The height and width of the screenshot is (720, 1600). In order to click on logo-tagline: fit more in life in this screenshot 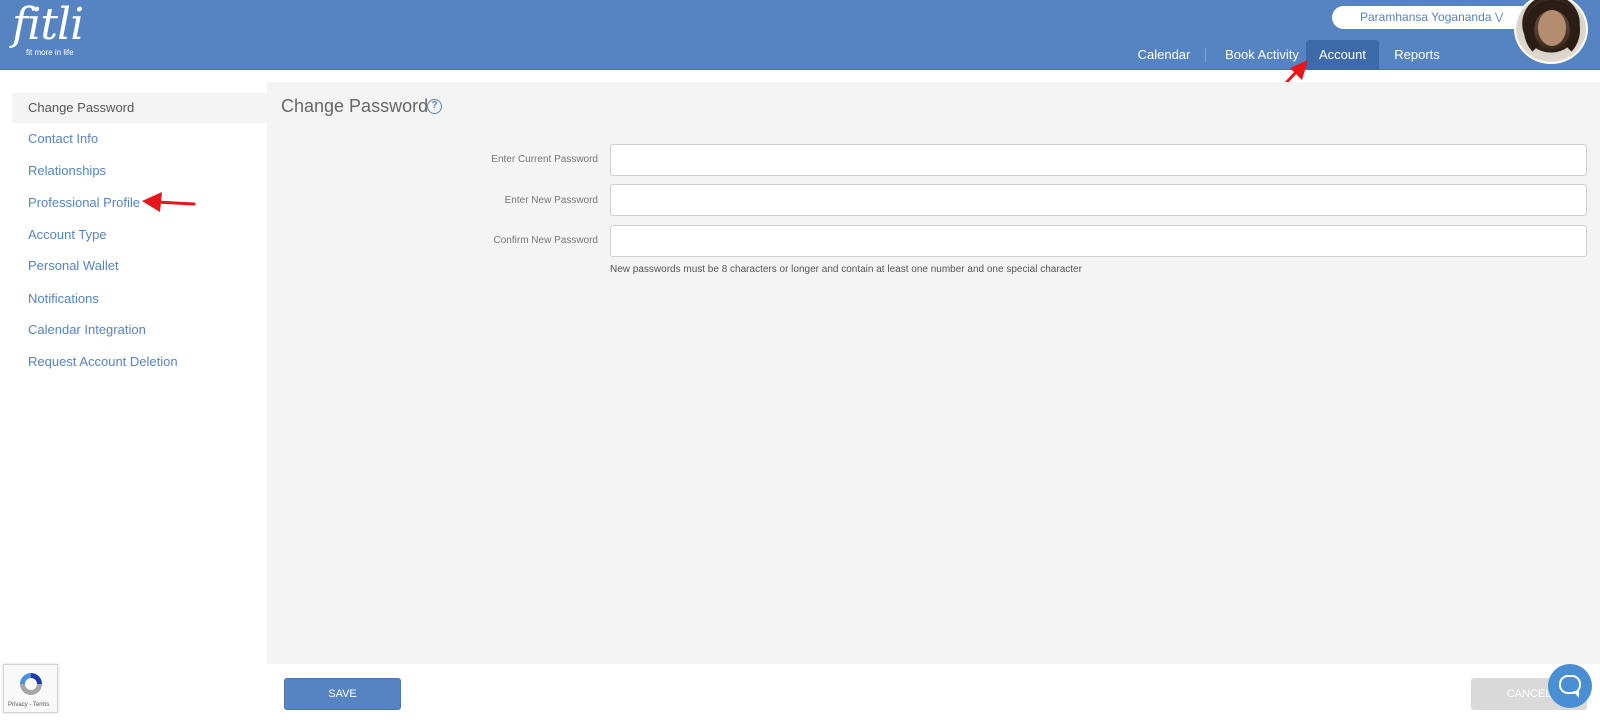, I will do `click(50, 52)`.